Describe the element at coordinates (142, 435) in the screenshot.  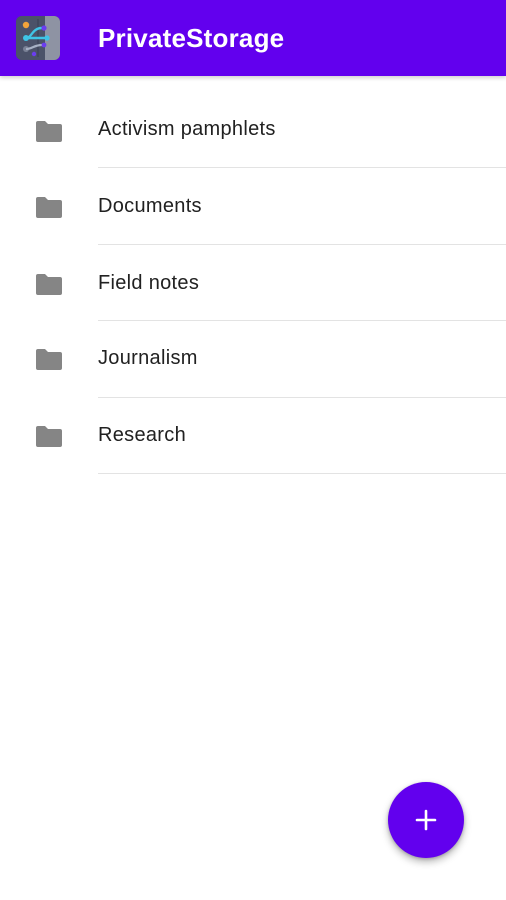
I see `folder-label: Research` at that location.